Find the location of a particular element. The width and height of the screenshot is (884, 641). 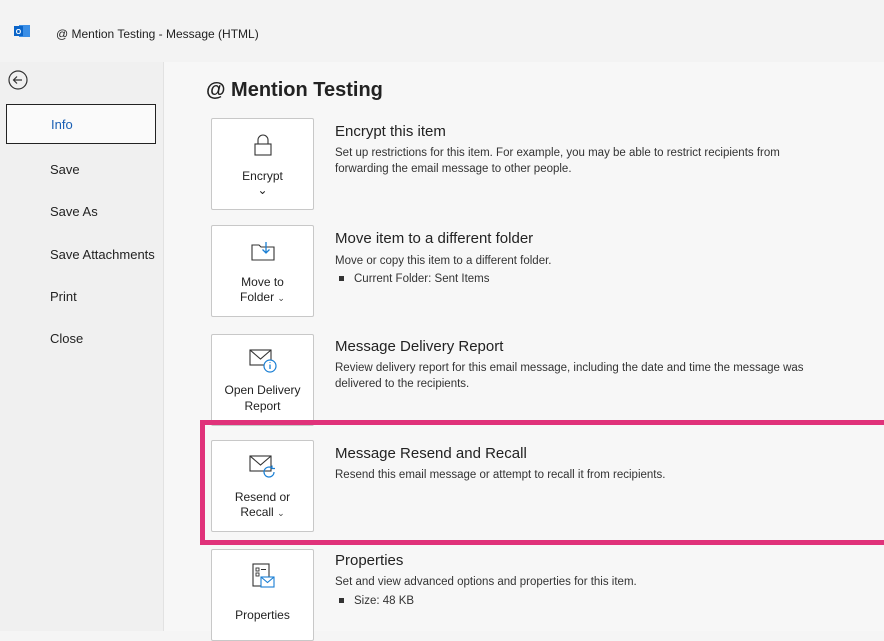

section-title-encrypt: Encrypt this item is located at coordinates (390, 131).